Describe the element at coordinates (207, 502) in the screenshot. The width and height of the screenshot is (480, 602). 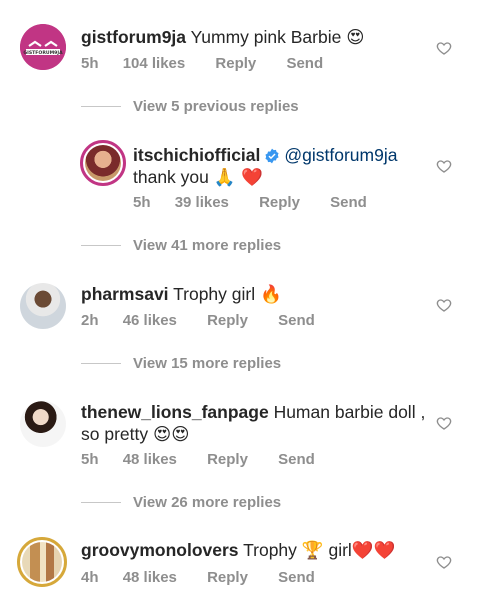
I see `view-replies-link: View 26 more replies` at that location.